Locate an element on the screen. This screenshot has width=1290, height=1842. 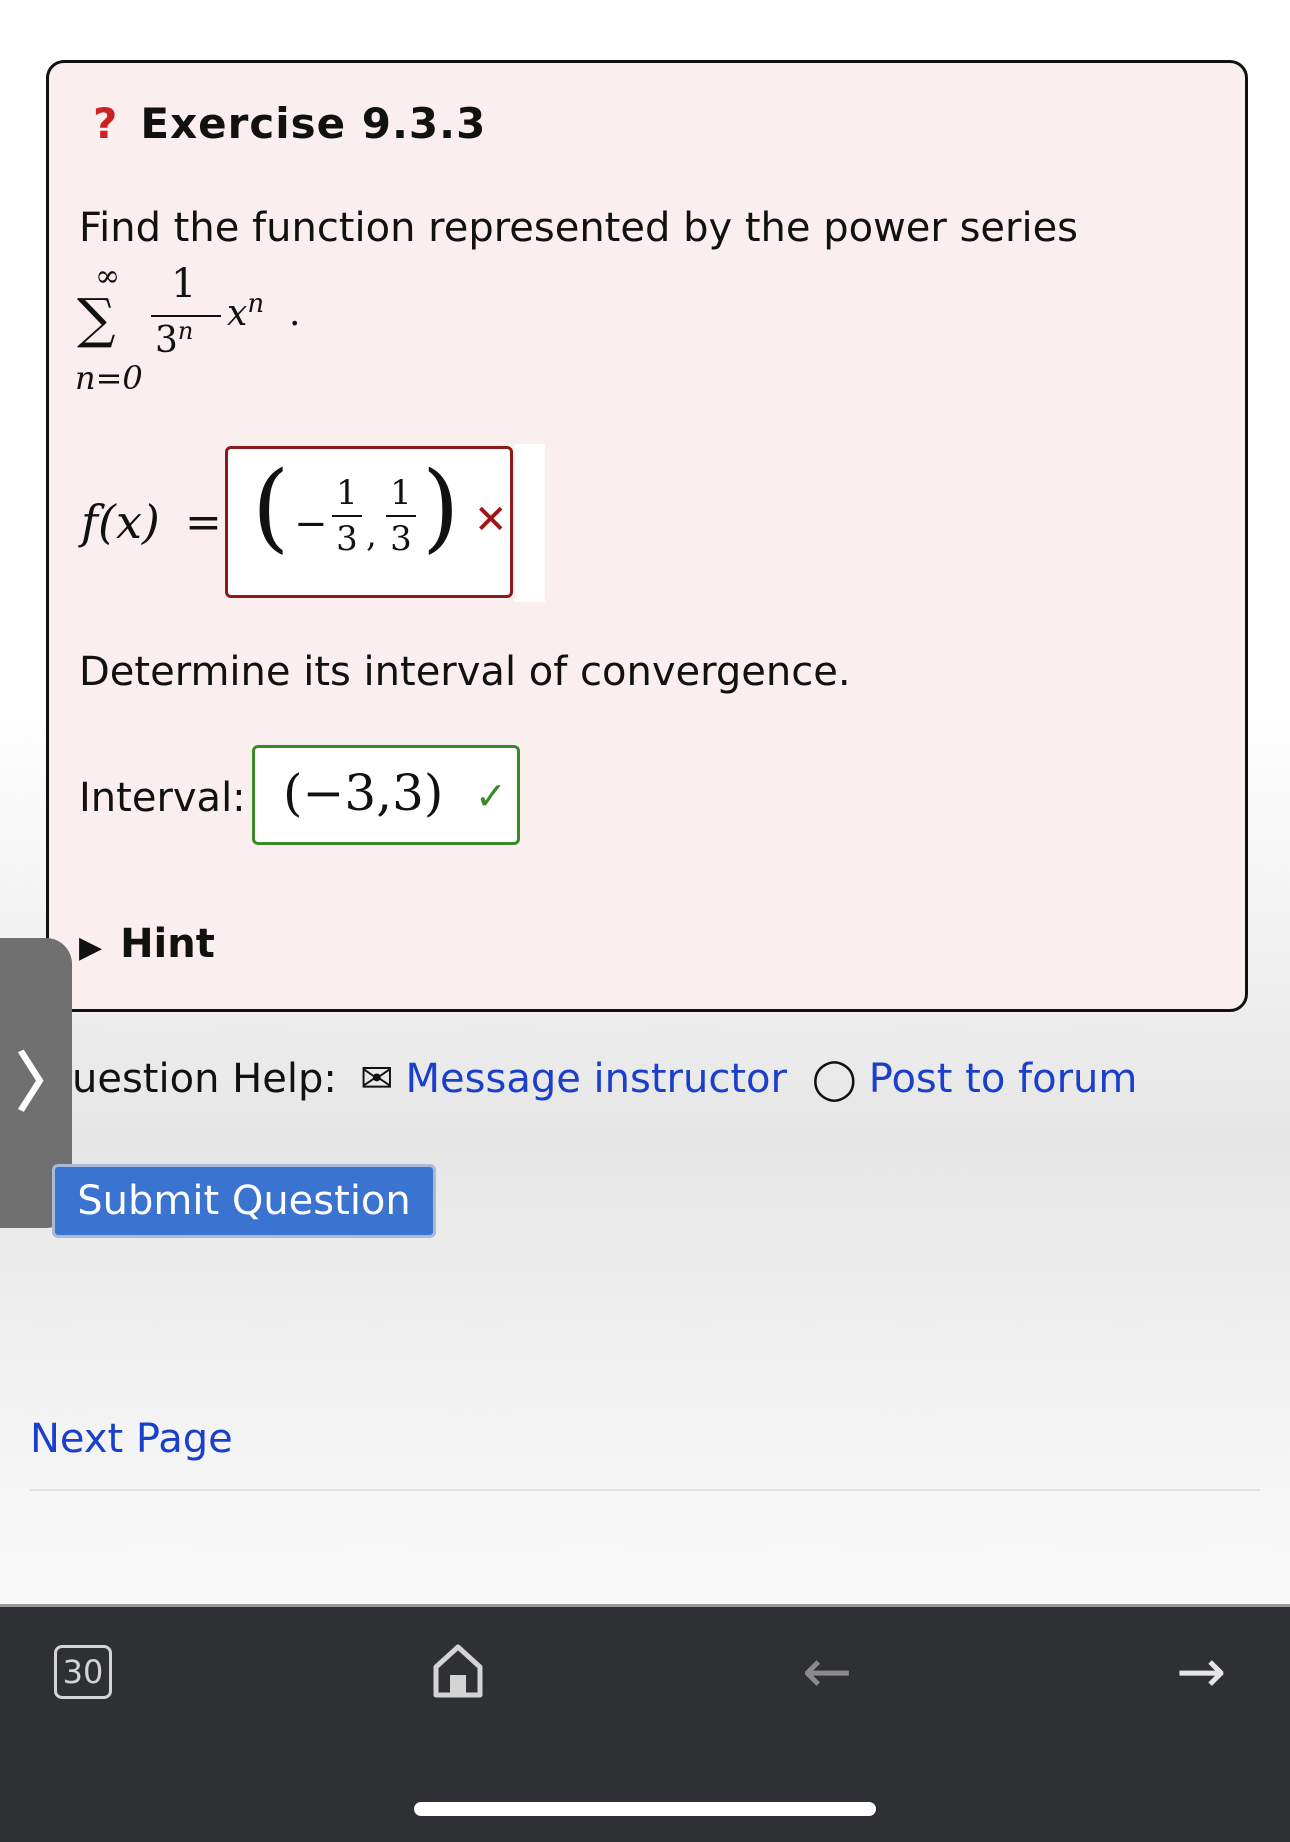
hint-label: Hint is located at coordinates (167, 944).